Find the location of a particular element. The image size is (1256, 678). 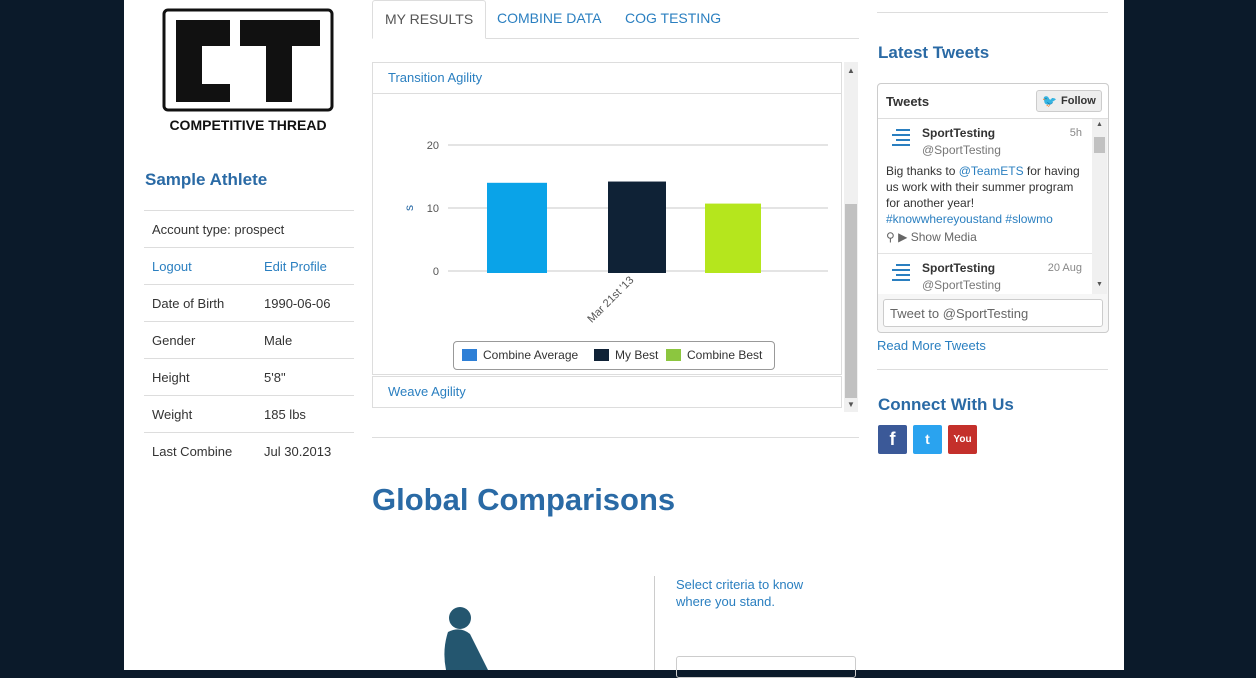

global-comparisons-title: Global Comparisons is located at coordinates (524, 499).